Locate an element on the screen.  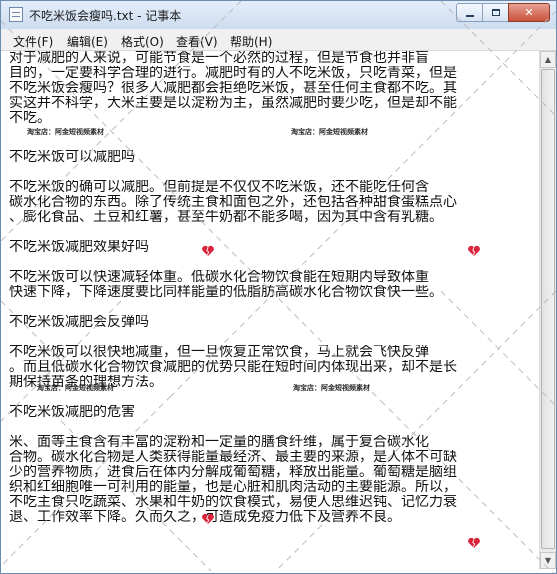
vertical-scrollbar: ▲ ▼ is located at coordinates (547, 310).